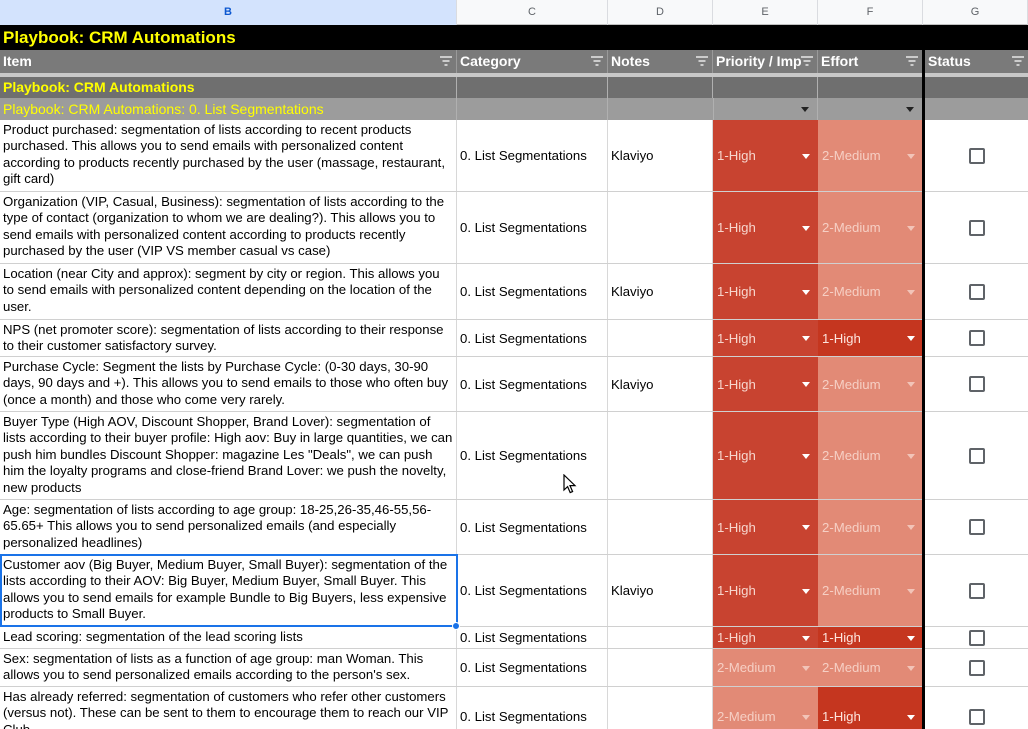  I want to click on header-category: Category, so click(532, 61).